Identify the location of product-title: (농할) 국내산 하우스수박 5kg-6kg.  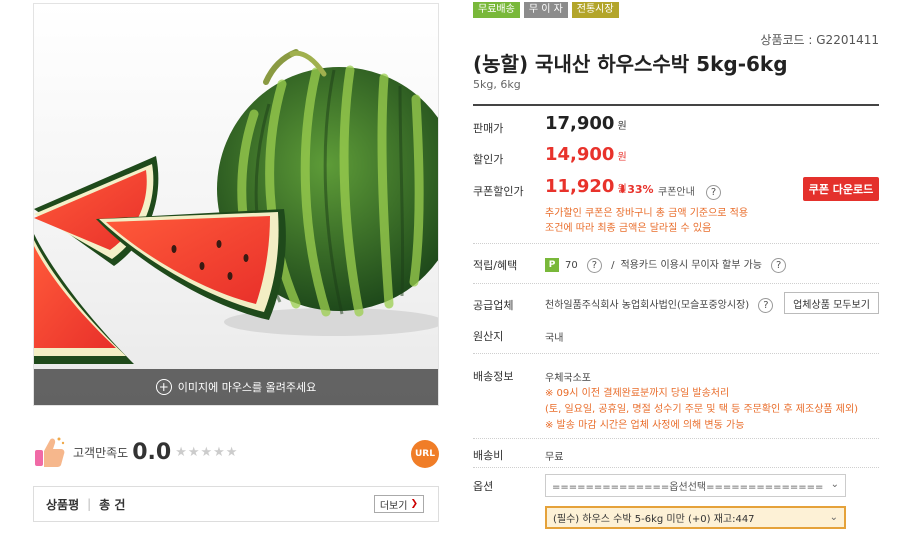
(630, 64).